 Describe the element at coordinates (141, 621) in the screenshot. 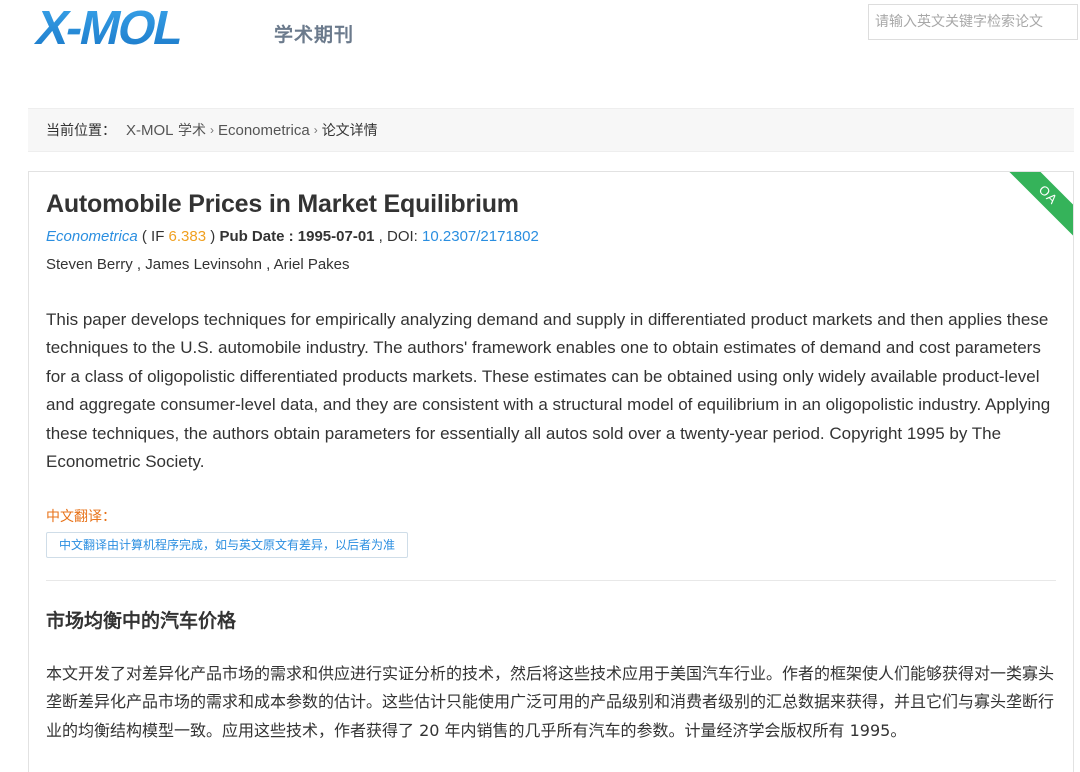

I see `chinese-title: 市场均衡中的汽车价格` at that location.